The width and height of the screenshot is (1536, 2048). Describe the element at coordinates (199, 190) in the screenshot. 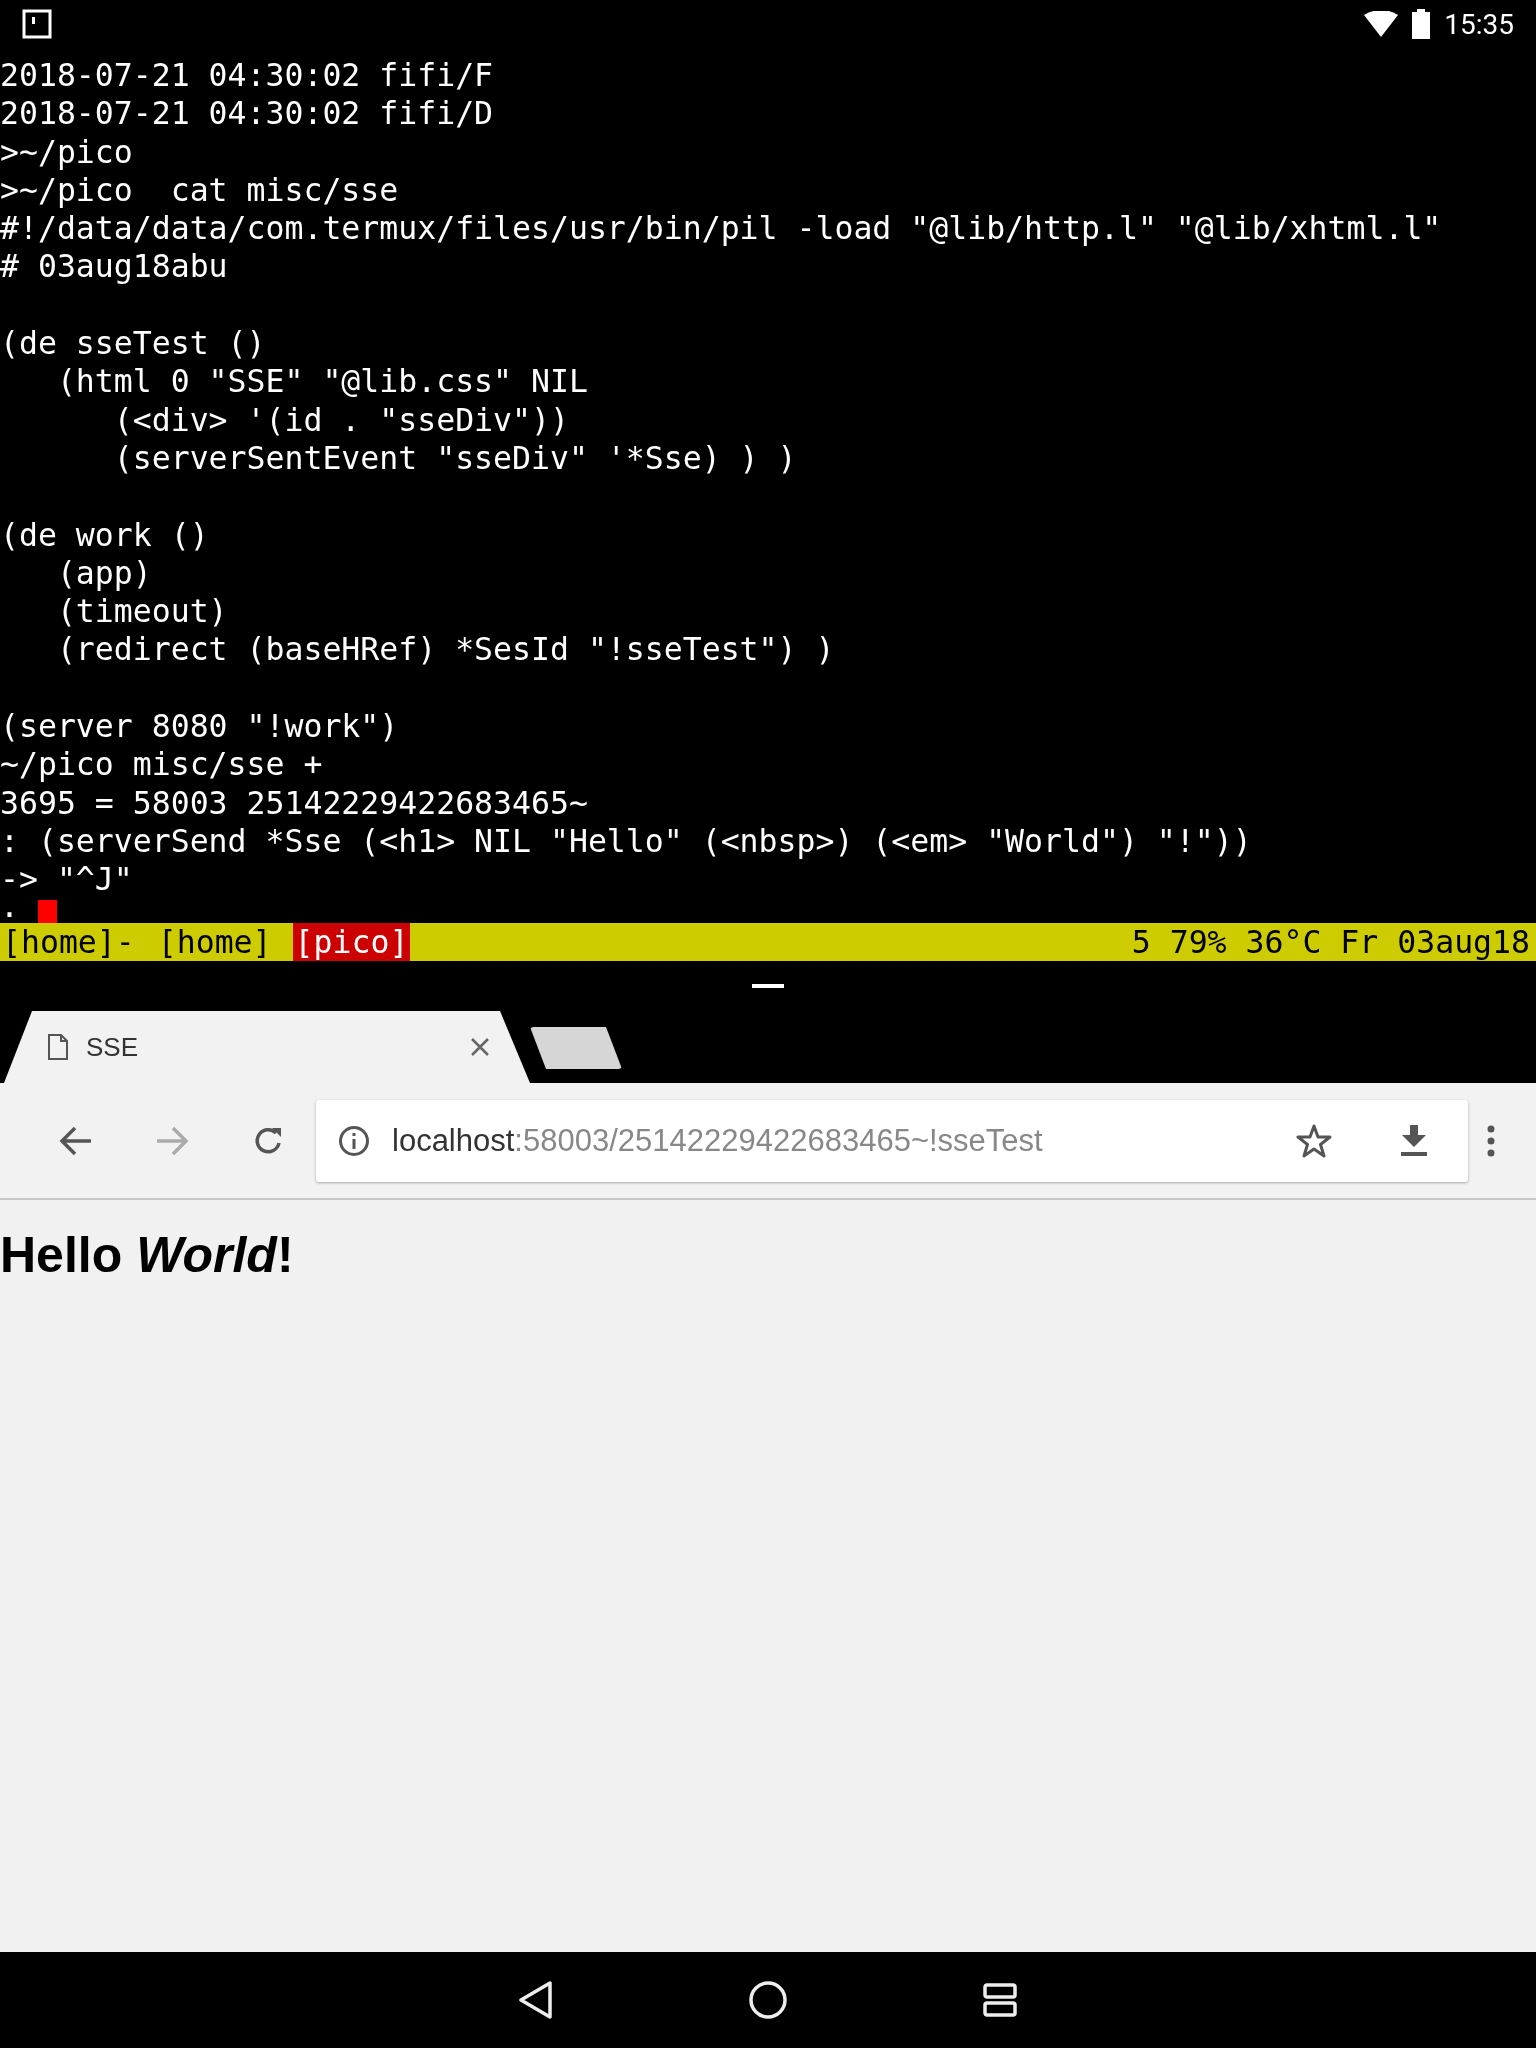

I see `terminal-line: >~/pico cat misc/sse` at that location.